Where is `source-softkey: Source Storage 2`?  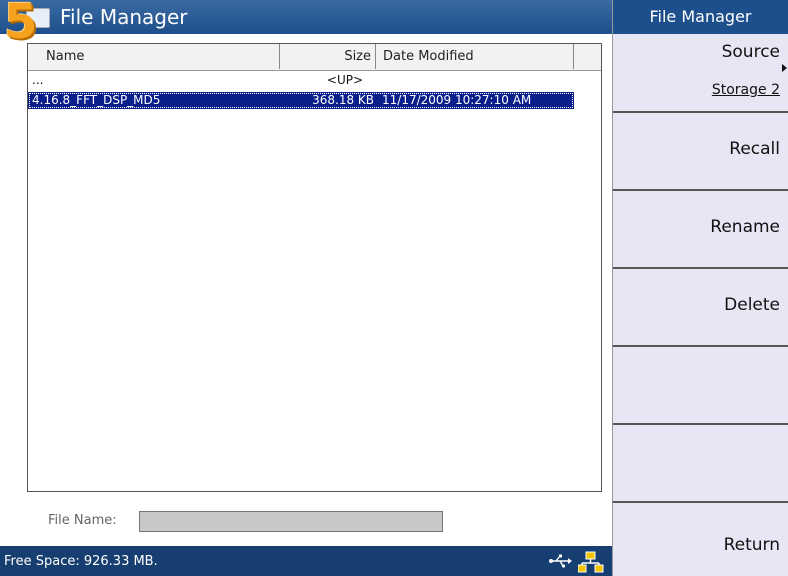
source-softkey: Source Storage 2 is located at coordinates (700, 72).